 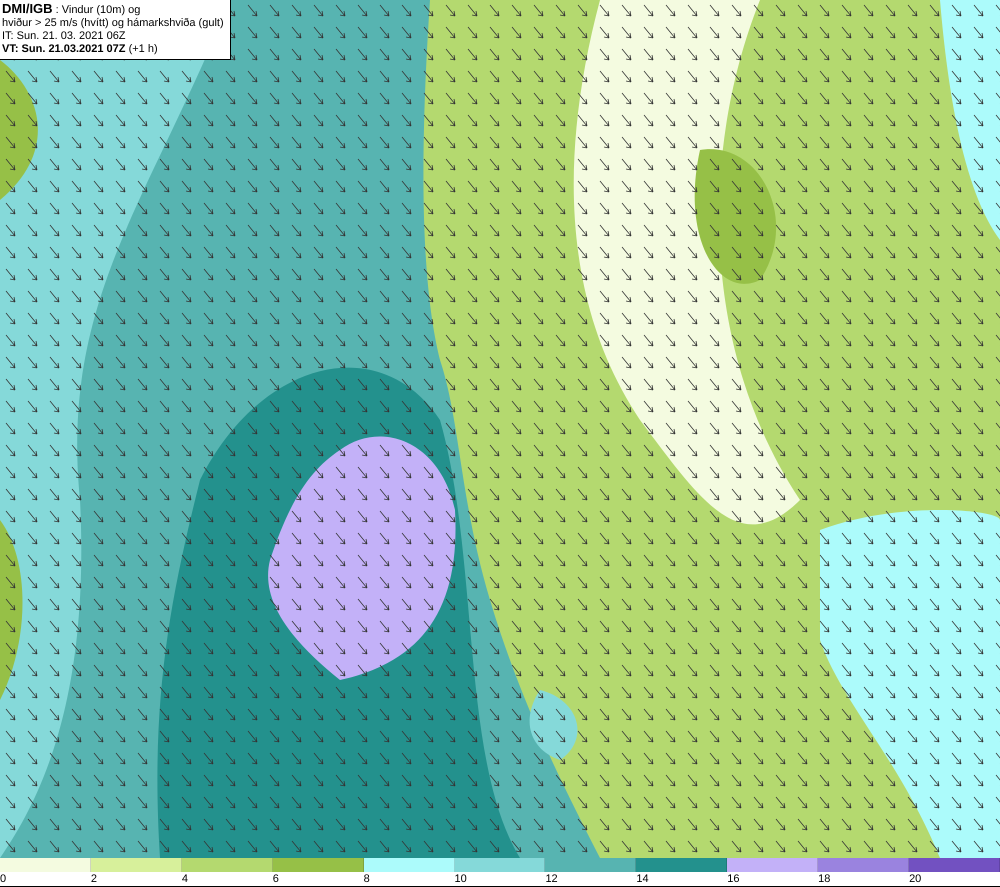 What do you see at coordinates (72, 9) in the screenshot?
I see `map-caption-line: DMI/IGB : Vindur (10m) og` at bounding box center [72, 9].